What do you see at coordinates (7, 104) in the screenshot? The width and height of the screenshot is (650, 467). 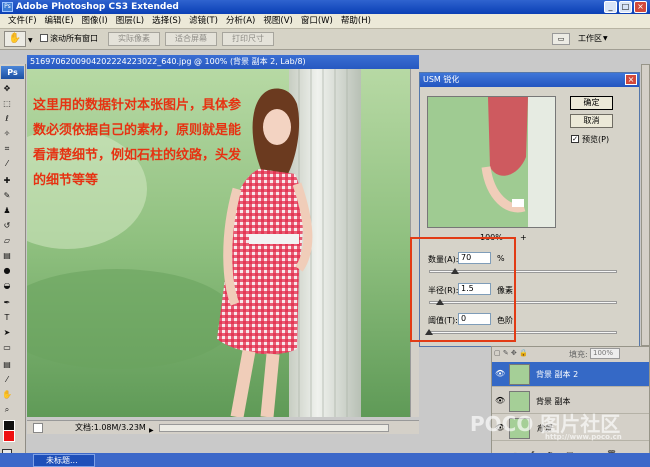 I see `marquee-tool-icon: ⬚` at bounding box center [7, 104].